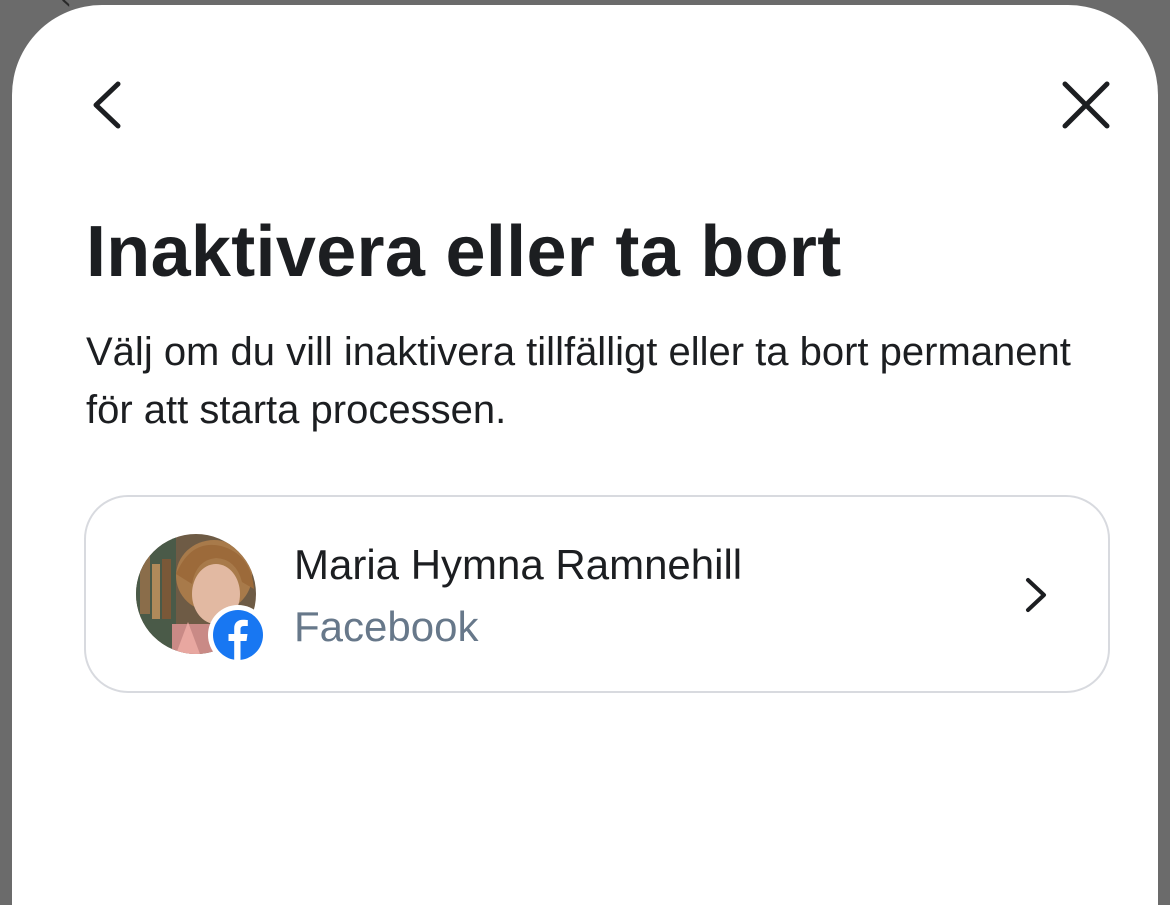 The image size is (1170, 905). I want to click on close-icon, so click(1086, 105).